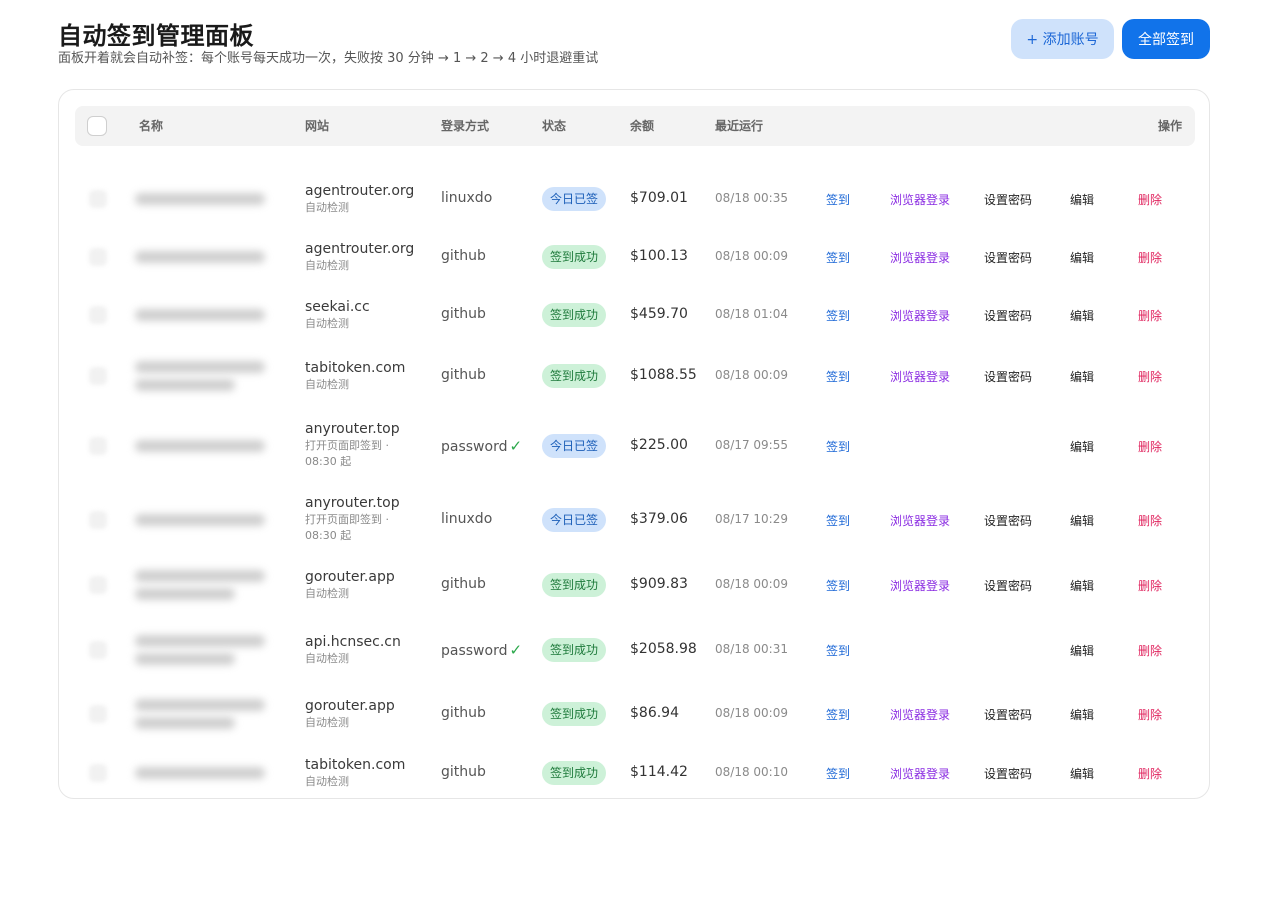 Image resolution: width=1268 pixels, height=905 pixels. I want to click on site-detect-mode: 打开页面即签到 · 08:30 起, so click(347, 527).